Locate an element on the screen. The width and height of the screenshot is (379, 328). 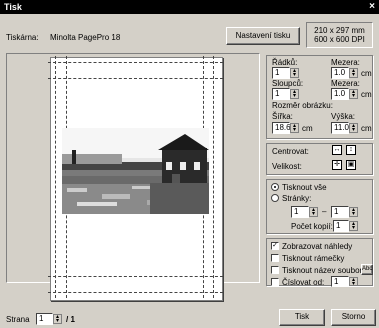
height-spinner: ▴ ▾ is located at coordinates (353, 128).